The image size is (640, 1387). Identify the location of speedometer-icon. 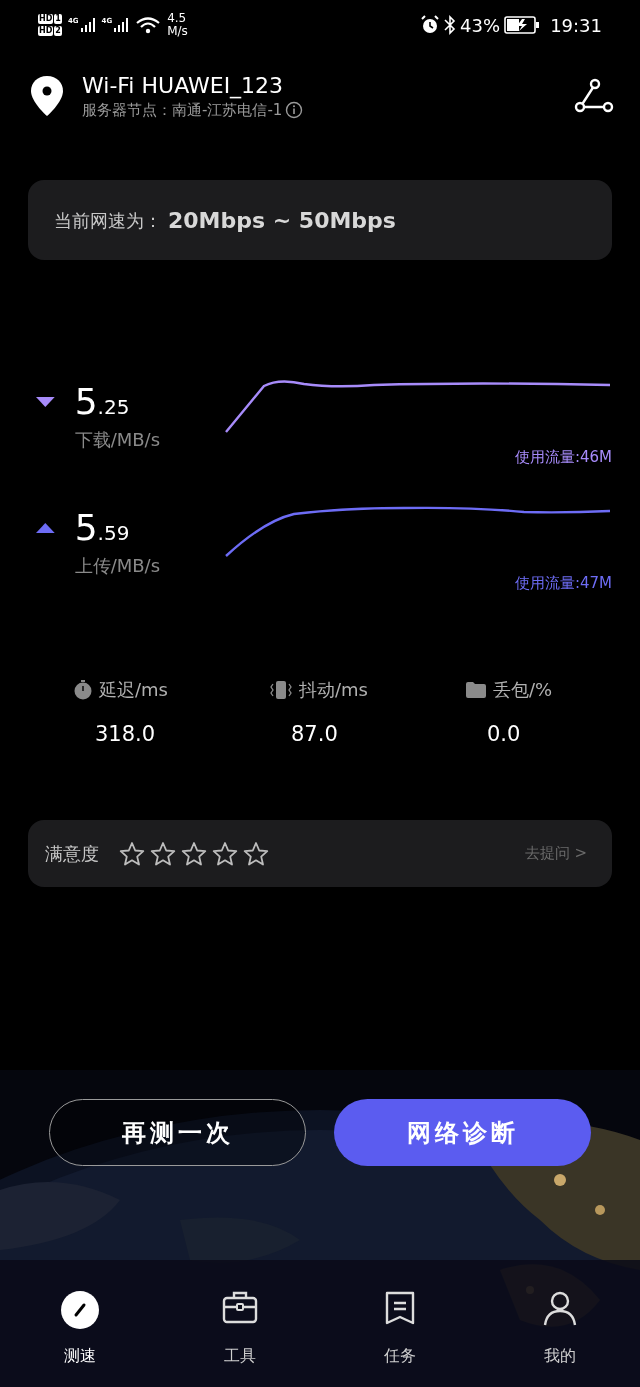
(80, 1310).